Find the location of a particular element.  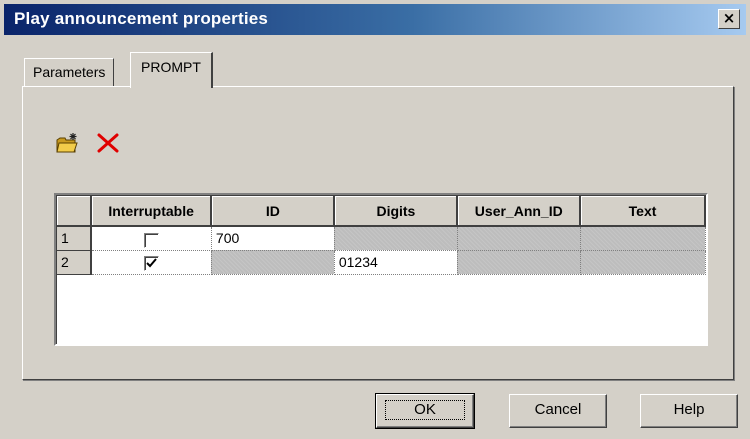

ok-button-label: OK is located at coordinates (425, 410).